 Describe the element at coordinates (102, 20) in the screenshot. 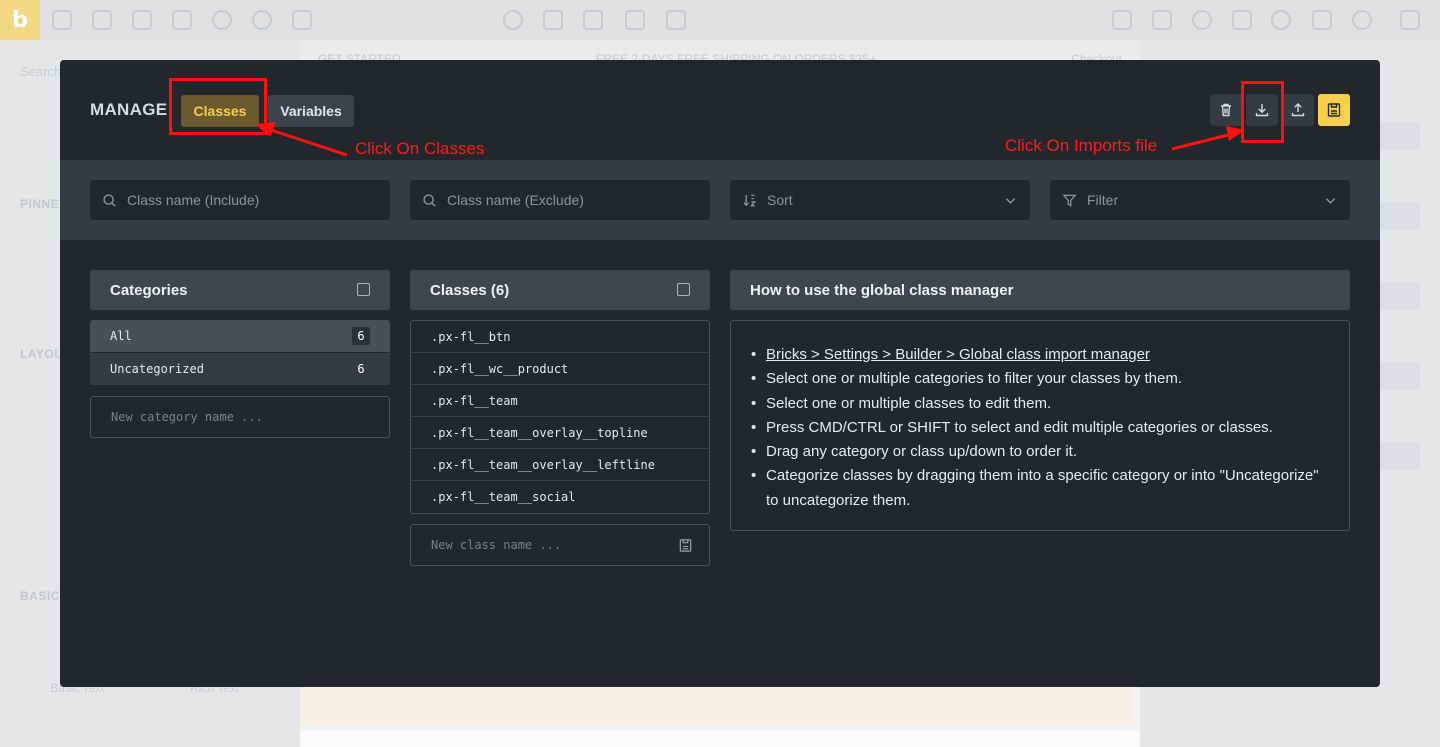

I see `template-icon` at that location.